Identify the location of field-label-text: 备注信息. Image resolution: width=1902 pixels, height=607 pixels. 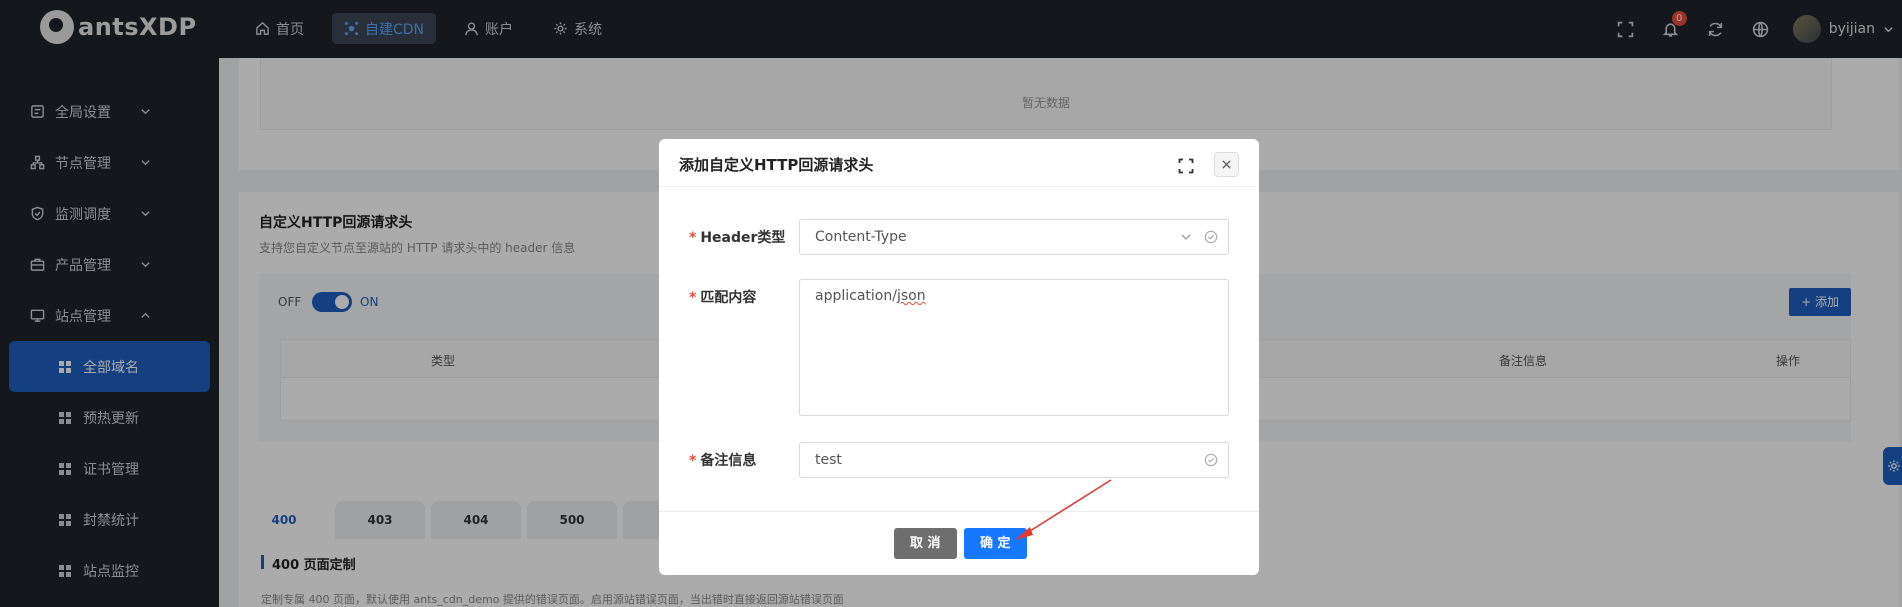
(728, 461).